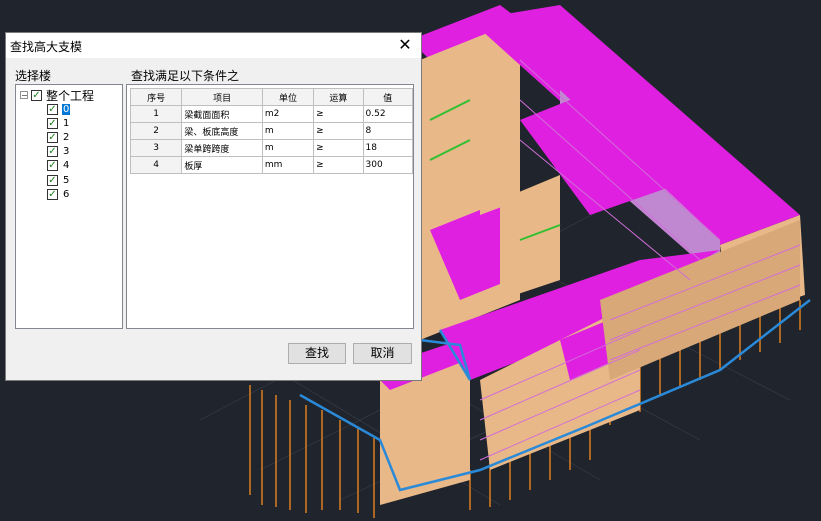  What do you see at coordinates (317, 353) in the screenshot?
I see `search-button: 查找` at bounding box center [317, 353].